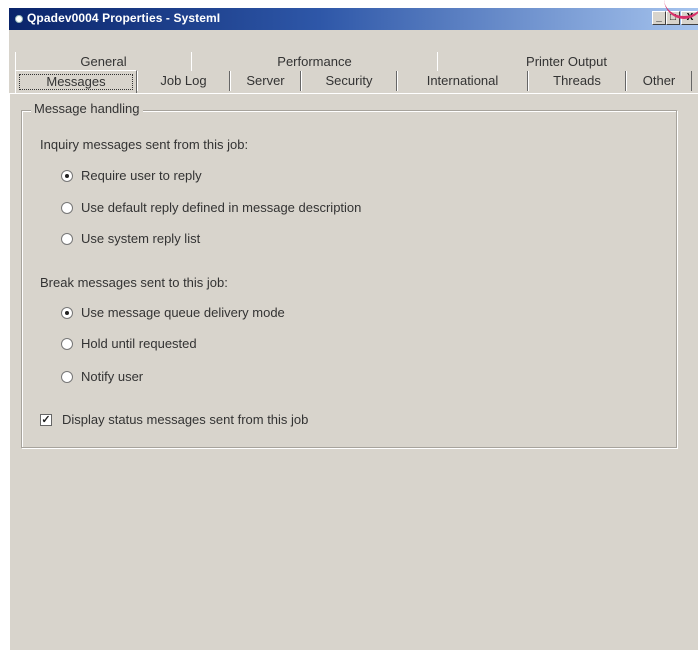 The image size is (698, 650). Describe the element at coordinates (67, 344) in the screenshot. I see `hold-until-requested-radio` at that location.